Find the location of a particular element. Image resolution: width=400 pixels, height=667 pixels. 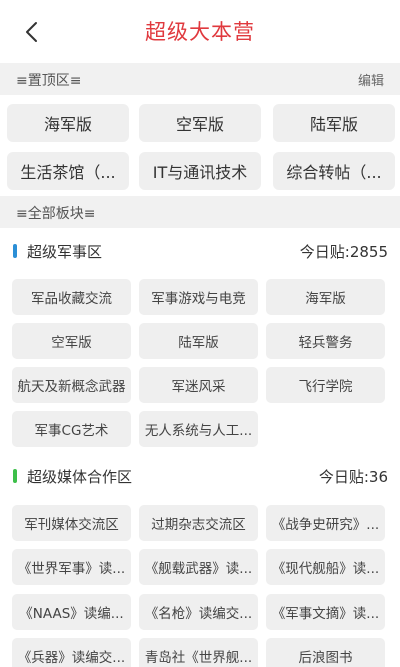

board-tag: 空军版 is located at coordinates (71, 341).